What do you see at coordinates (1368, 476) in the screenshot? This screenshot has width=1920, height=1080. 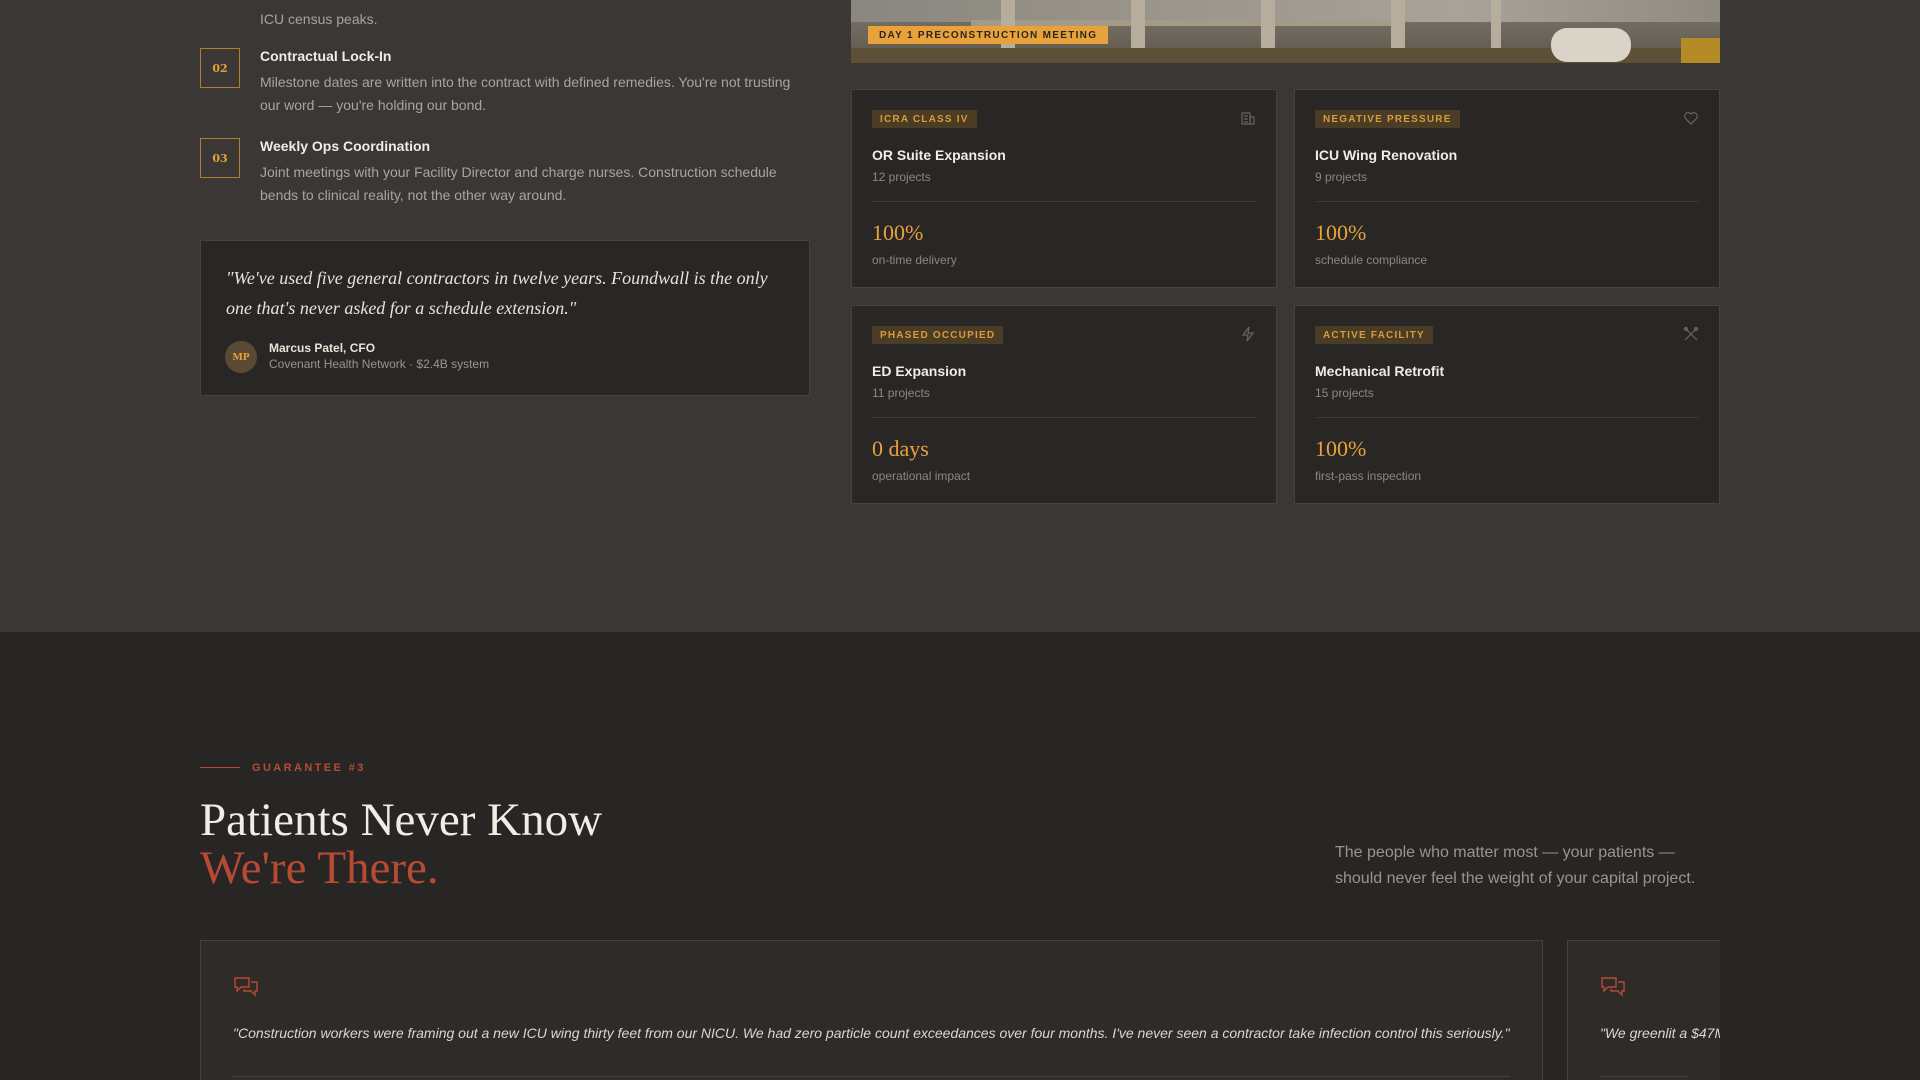 I see `project-stat-label: first-pass inspection` at bounding box center [1368, 476].